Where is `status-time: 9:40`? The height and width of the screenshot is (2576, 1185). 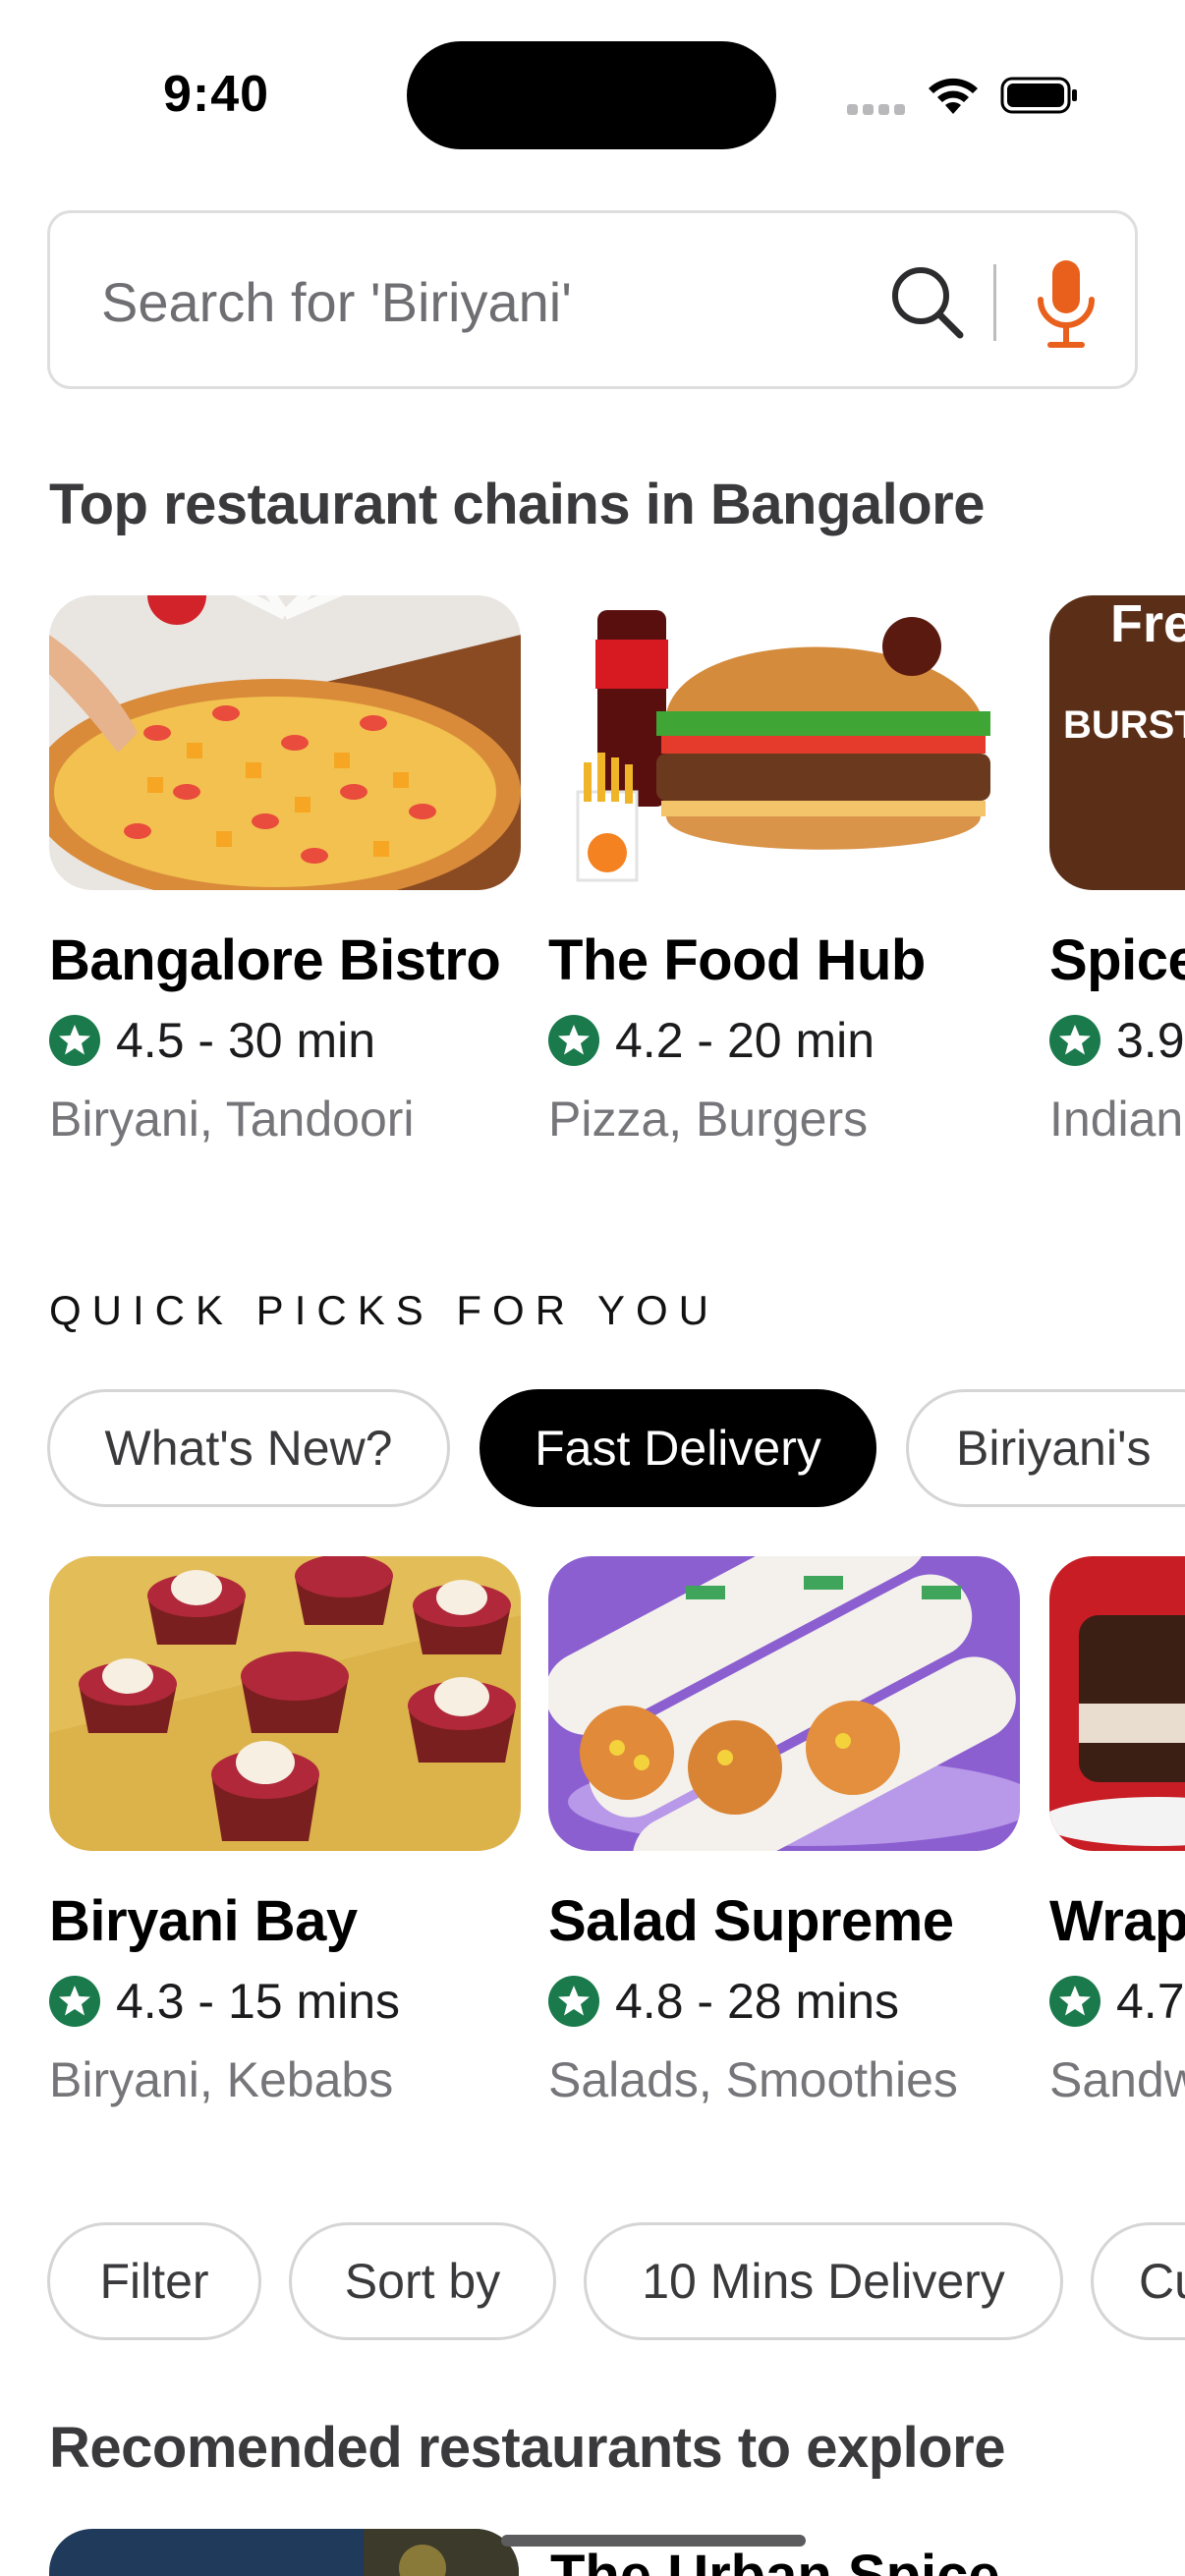 status-time: 9:40 is located at coordinates (216, 94).